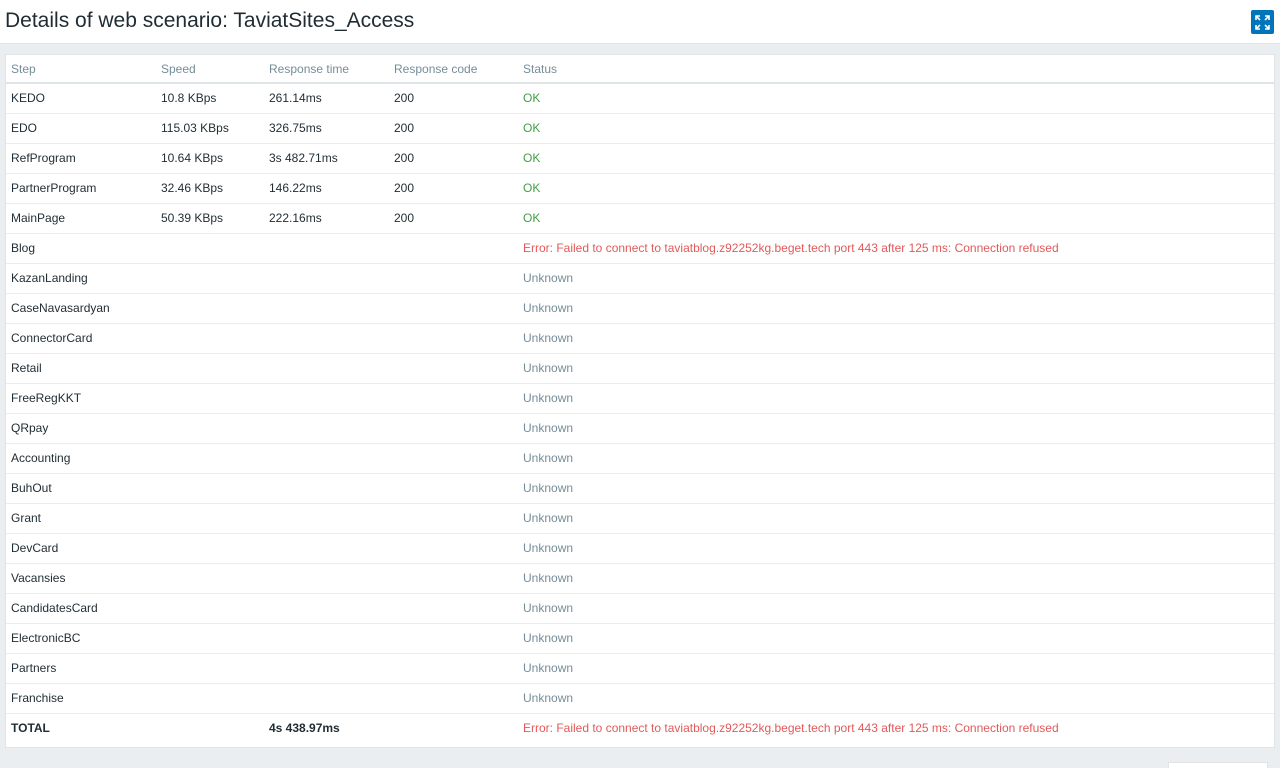 Image resolution: width=1280 pixels, height=768 pixels. I want to click on table-row: RefProgram 10.64 KBps 3s 482.71ms 200 OK, so click(640, 158).